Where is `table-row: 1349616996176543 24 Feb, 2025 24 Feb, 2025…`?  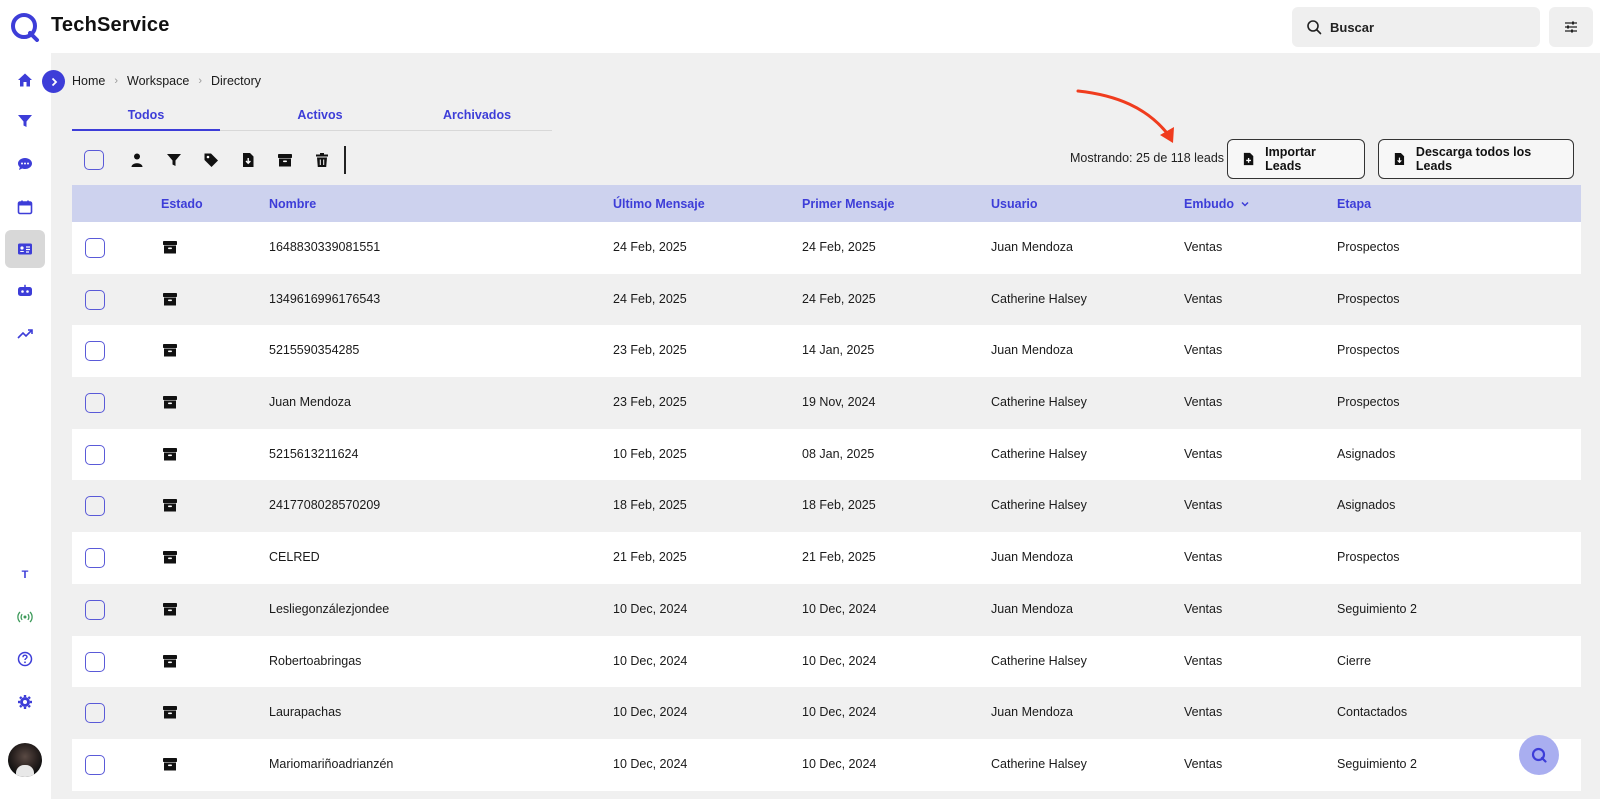 table-row: 1349616996176543 24 Feb, 2025 24 Feb, 2025… is located at coordinates (826, 299).